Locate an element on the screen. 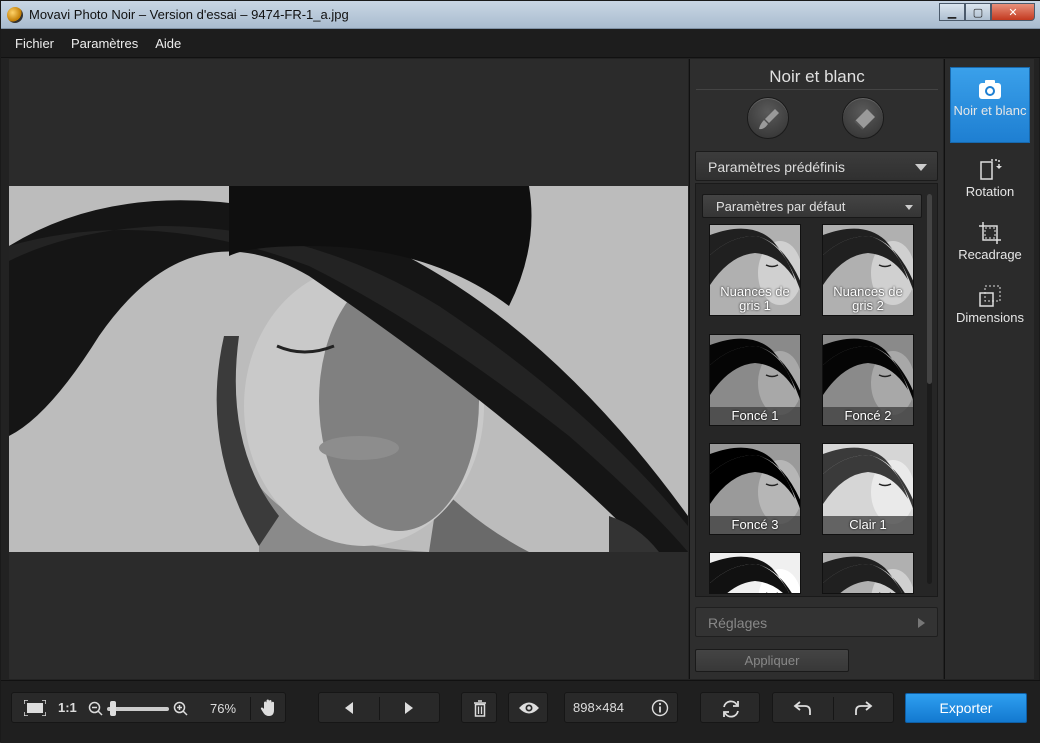 Image resolution: width=1040 pixels, height=743 pixels. scrollbar-thumb is located at coordinates (929, 289).